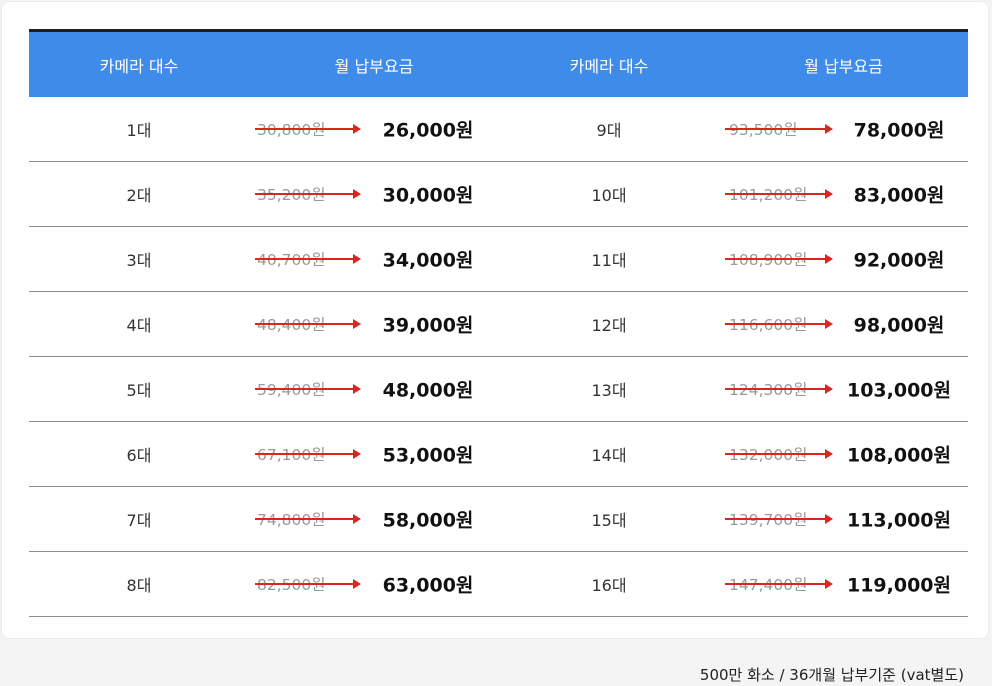 This screenshot has width=992, height=686. What do you see at coordinates (609, 520) in the screenshot?
I see `camera-count: 15대` at bounding box center [609, 520].